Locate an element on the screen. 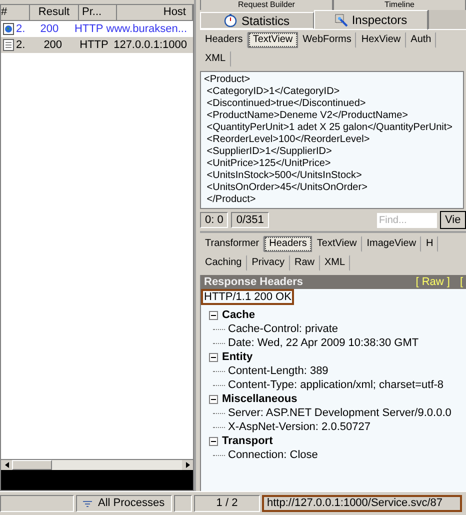  url-display: http://127.0.0.1:1000/Service.svc/87 is located at coordinates (362, 503).